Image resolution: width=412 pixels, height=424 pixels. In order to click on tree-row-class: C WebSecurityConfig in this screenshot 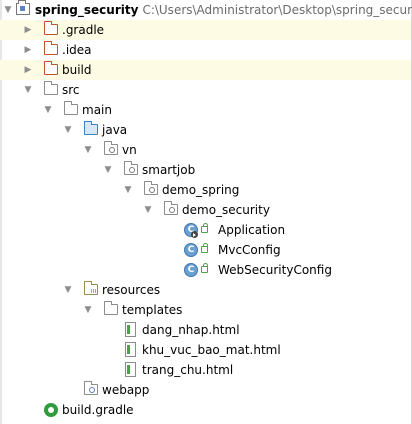, I will do `click(205, 270)`.